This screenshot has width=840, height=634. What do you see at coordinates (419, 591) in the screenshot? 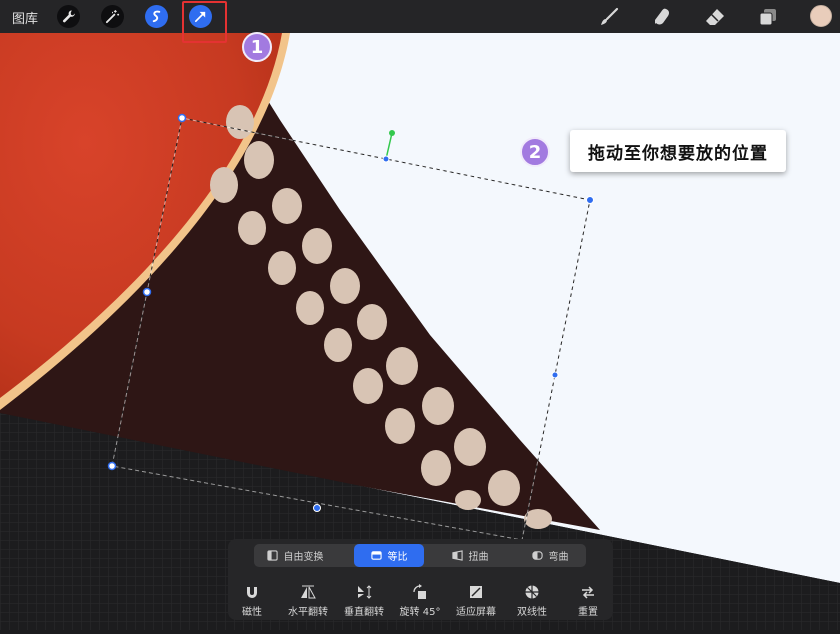
I see `rotate-icon` at bounding box center [419, 591].